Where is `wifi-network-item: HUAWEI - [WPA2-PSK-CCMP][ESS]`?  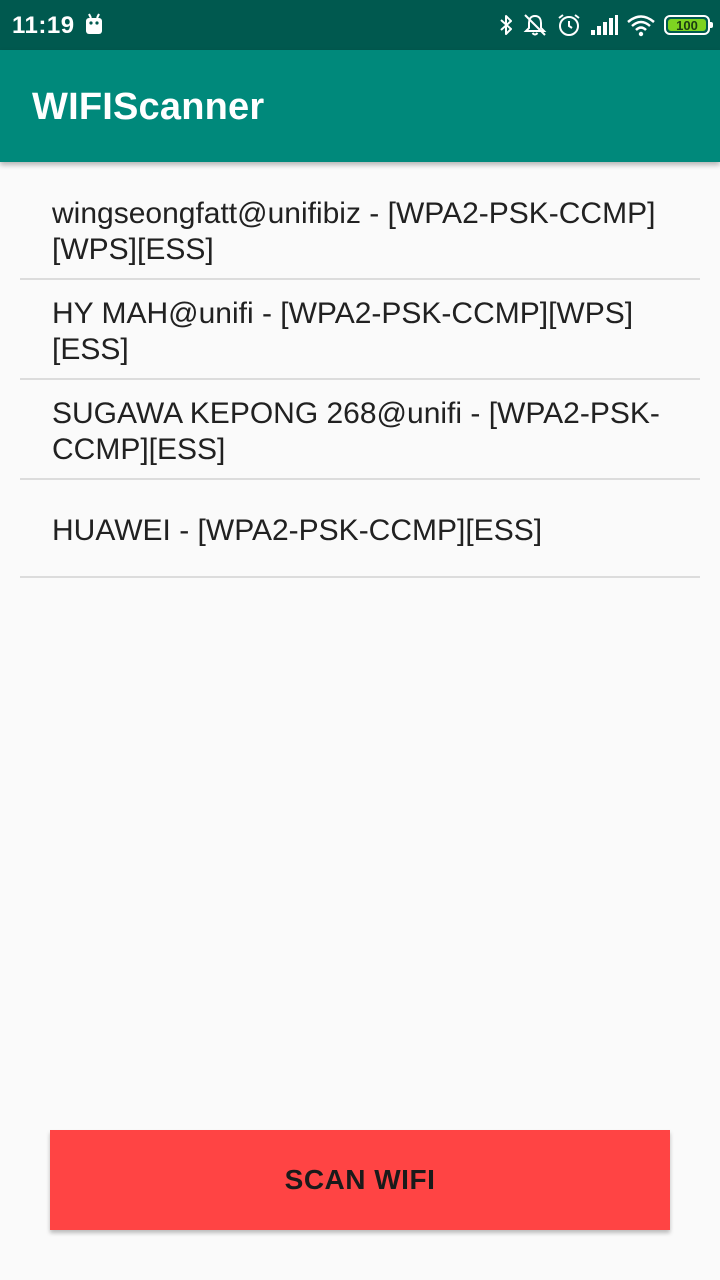 wifi-network-item: HUAWEI - [WPA2-PSK-CCMP][ESS] is located at coordinates (360, 529).